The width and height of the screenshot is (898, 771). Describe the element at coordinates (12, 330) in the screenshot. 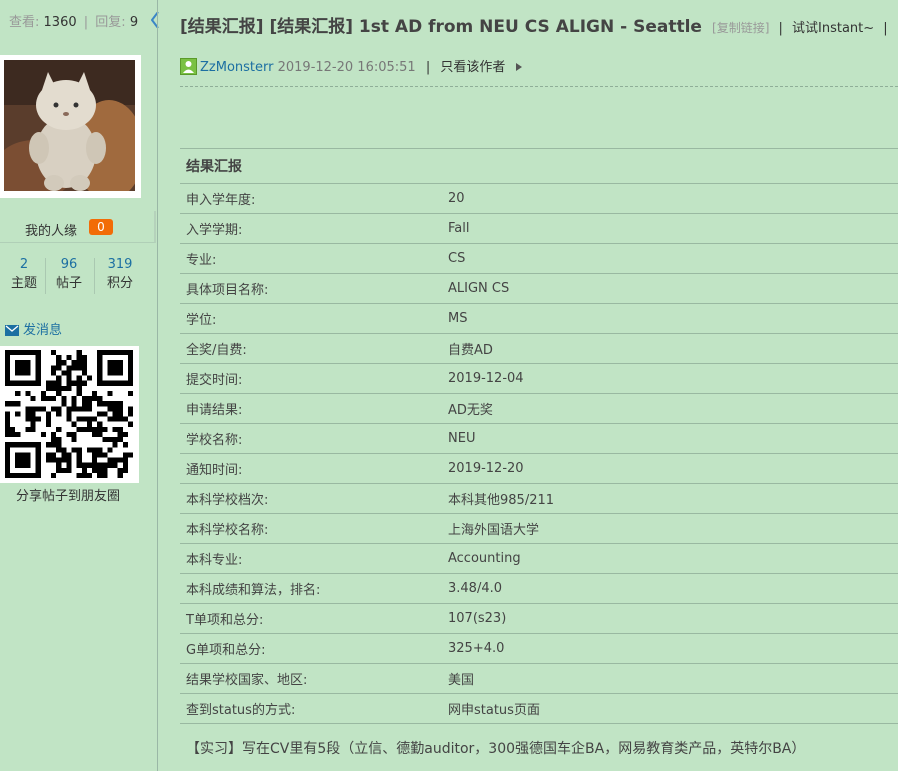

I see `envelope-icon` at that location.